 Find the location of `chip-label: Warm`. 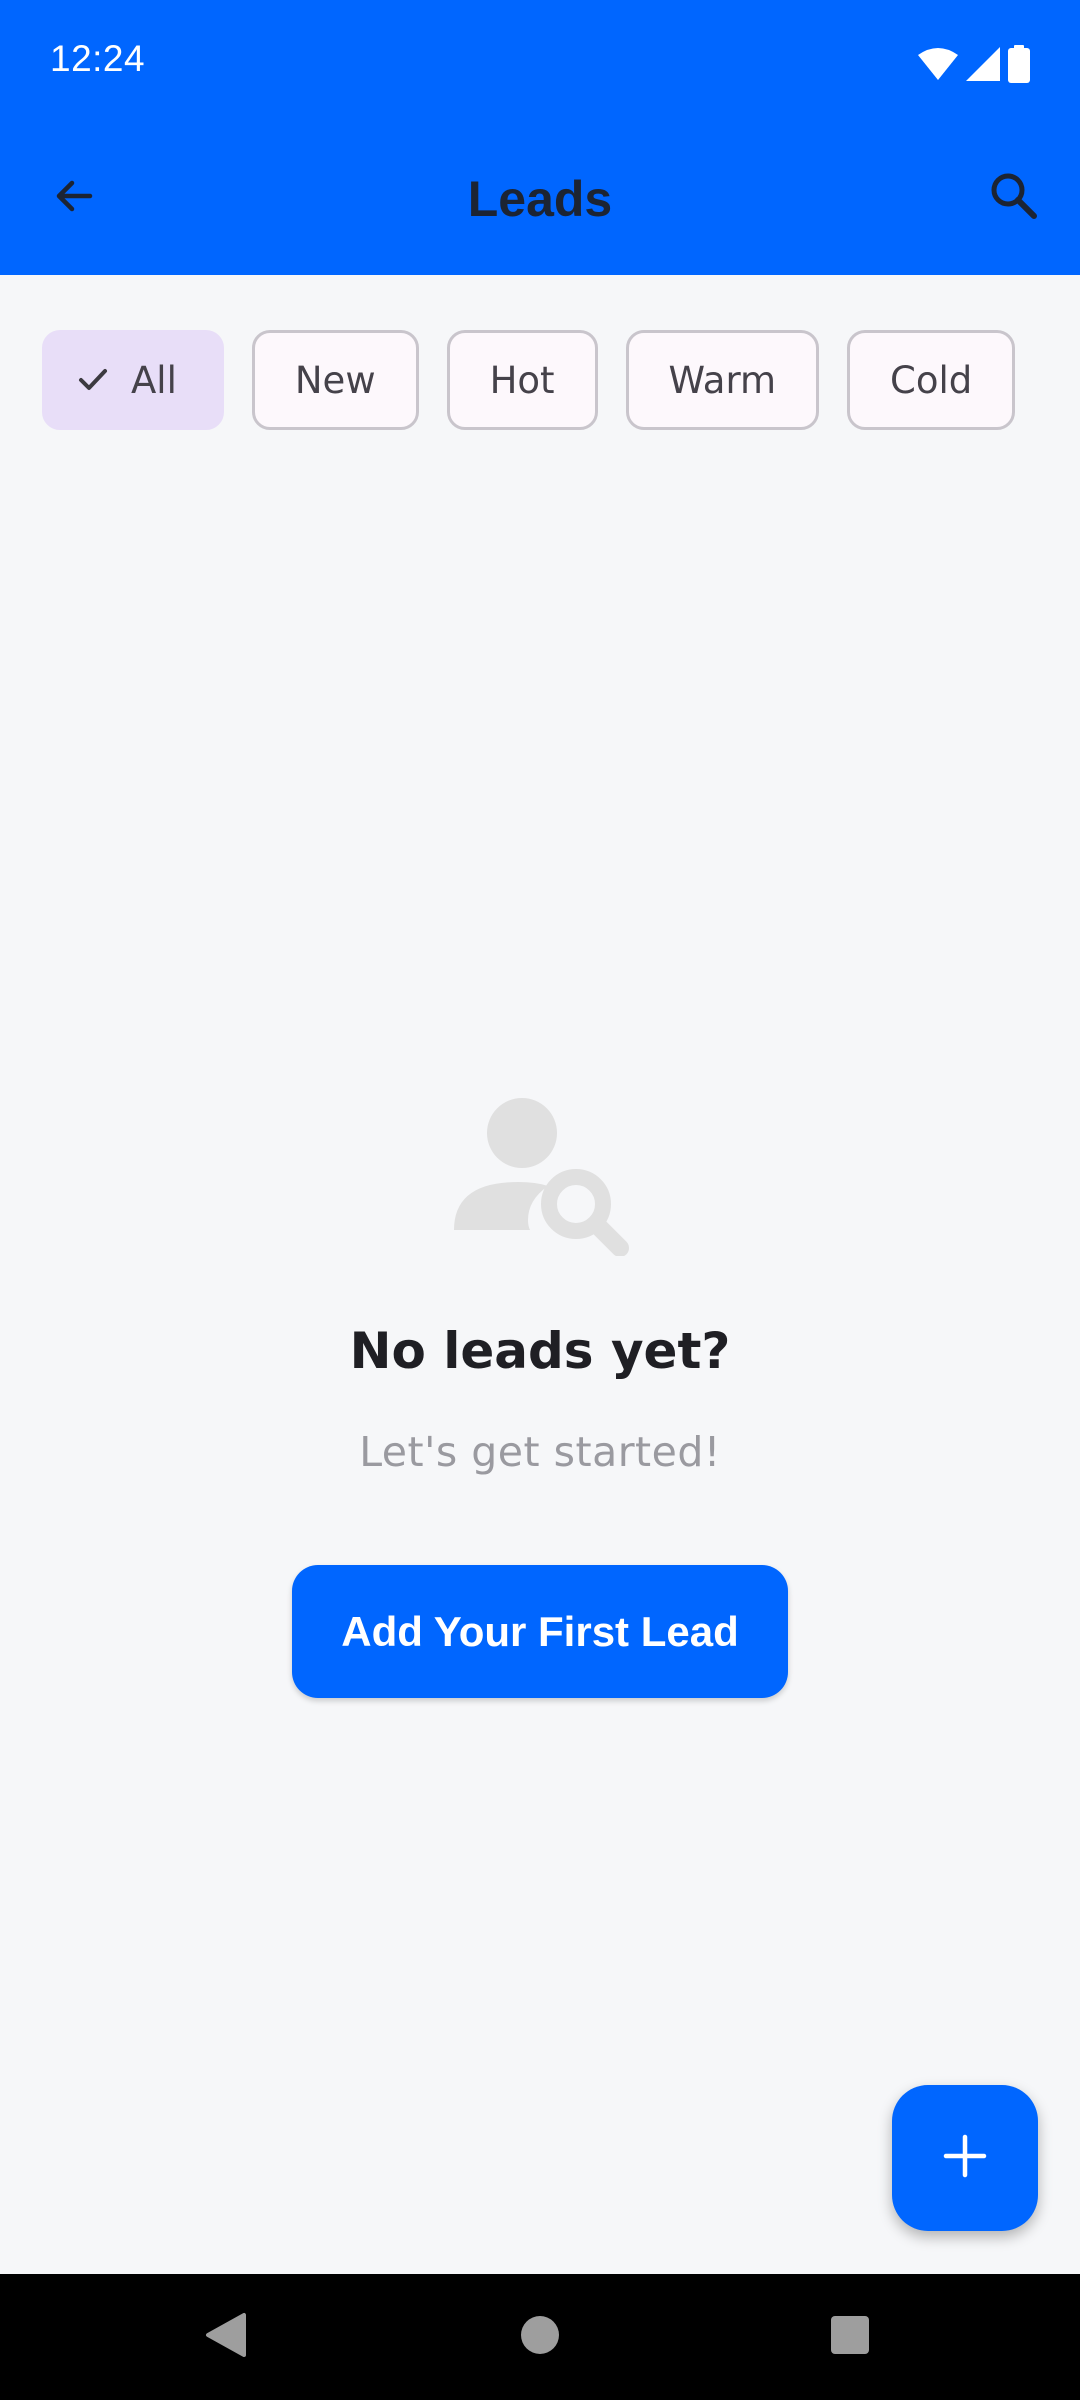

chip-label: Warm is located at coordinates (722, 380).